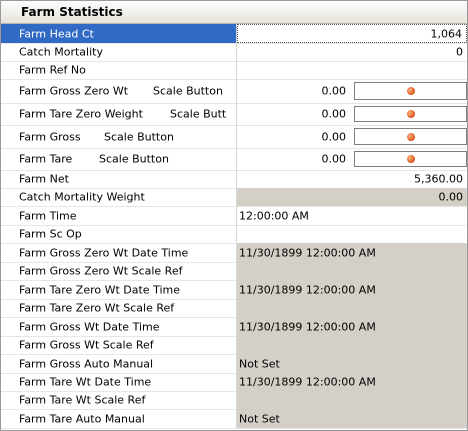  Describe the element at coordinates (119, 52) in the screenshot. I see `row-label-cell: Catch Mortality` at that location.